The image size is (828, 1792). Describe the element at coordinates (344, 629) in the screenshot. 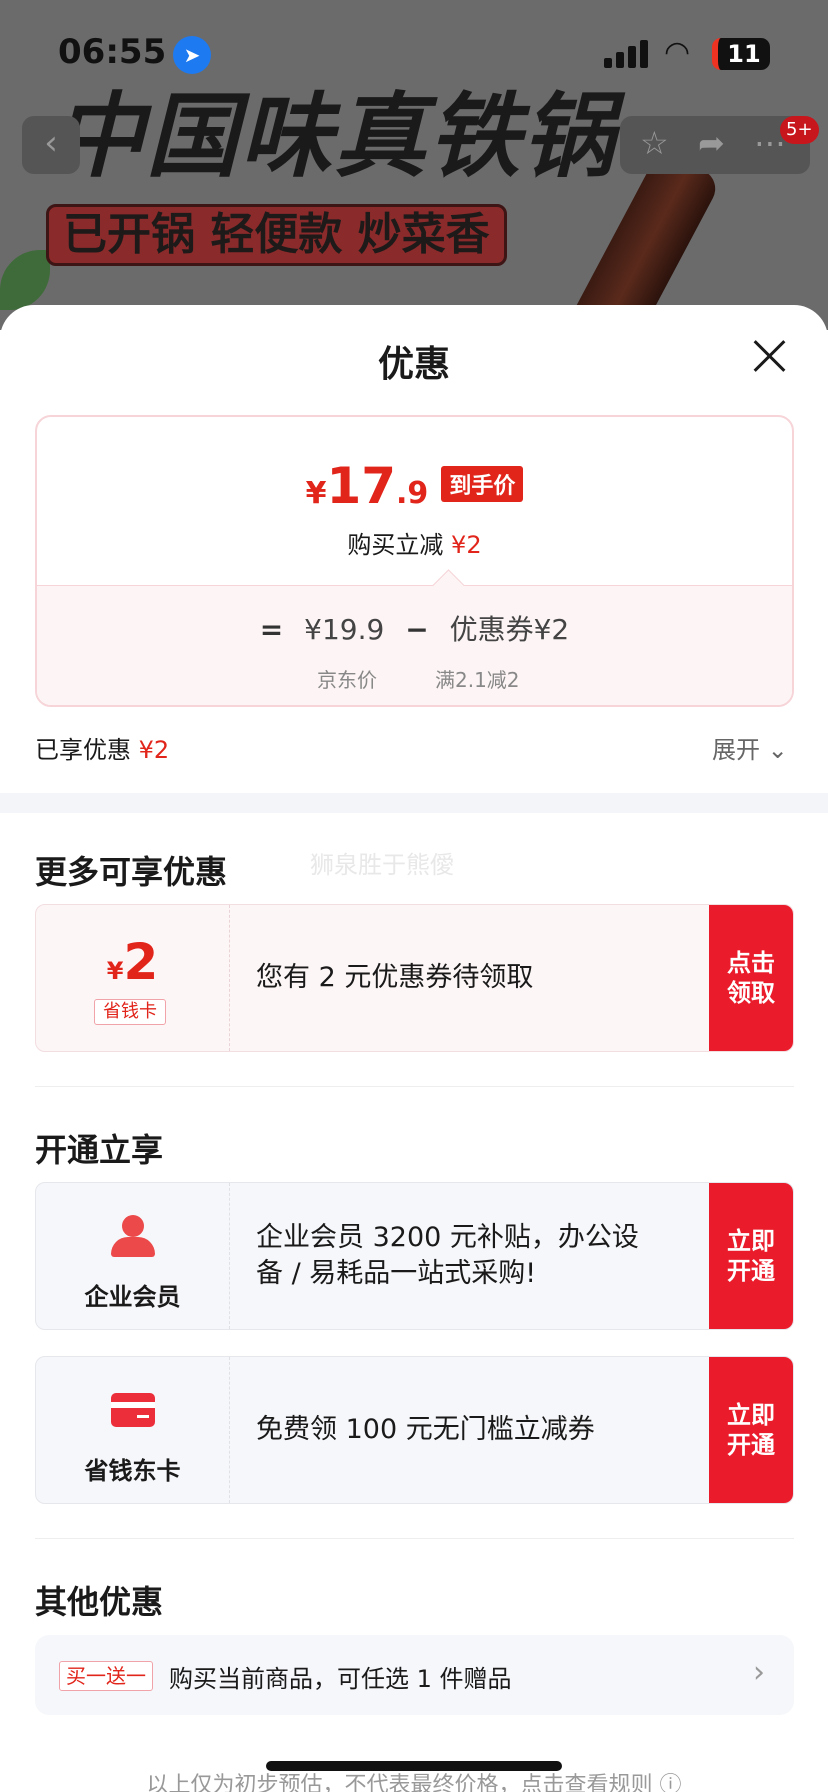

I see `jd-price: ¥19.9` at that location.